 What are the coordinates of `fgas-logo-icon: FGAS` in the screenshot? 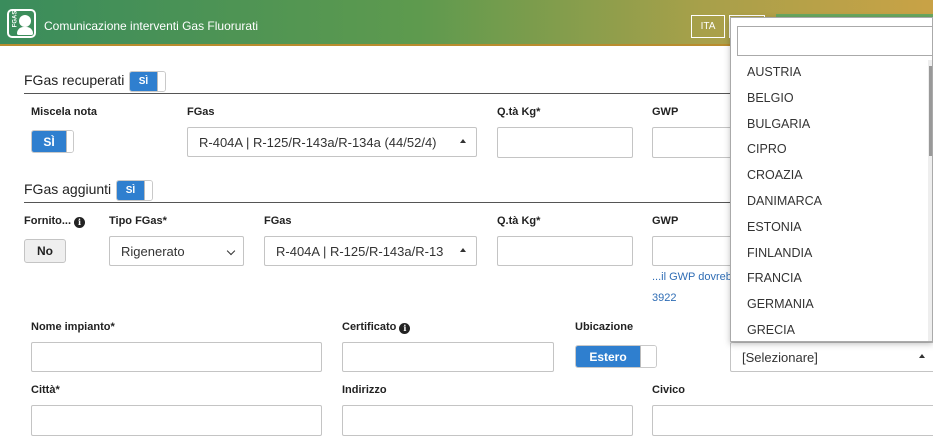 It's located at (21, 23).